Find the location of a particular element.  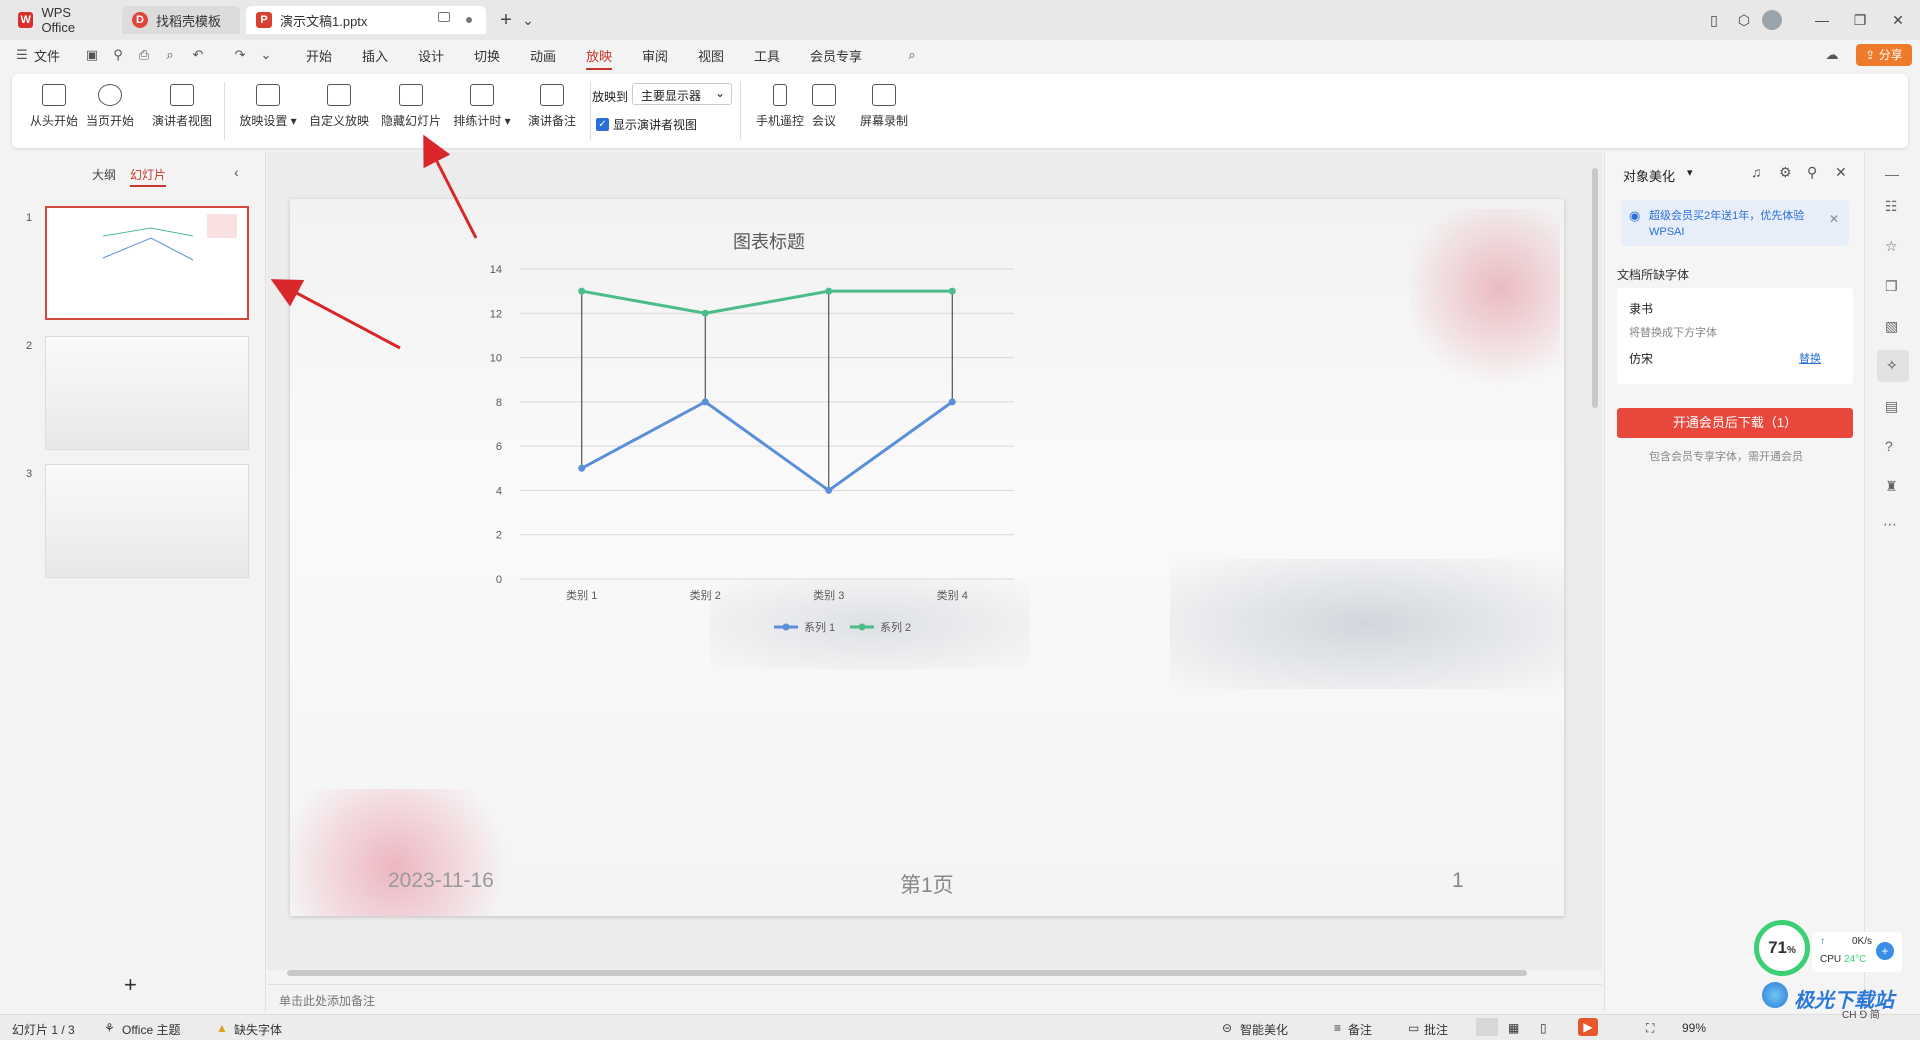

search-icon: ⌕ is located at coordinates (912, 55).